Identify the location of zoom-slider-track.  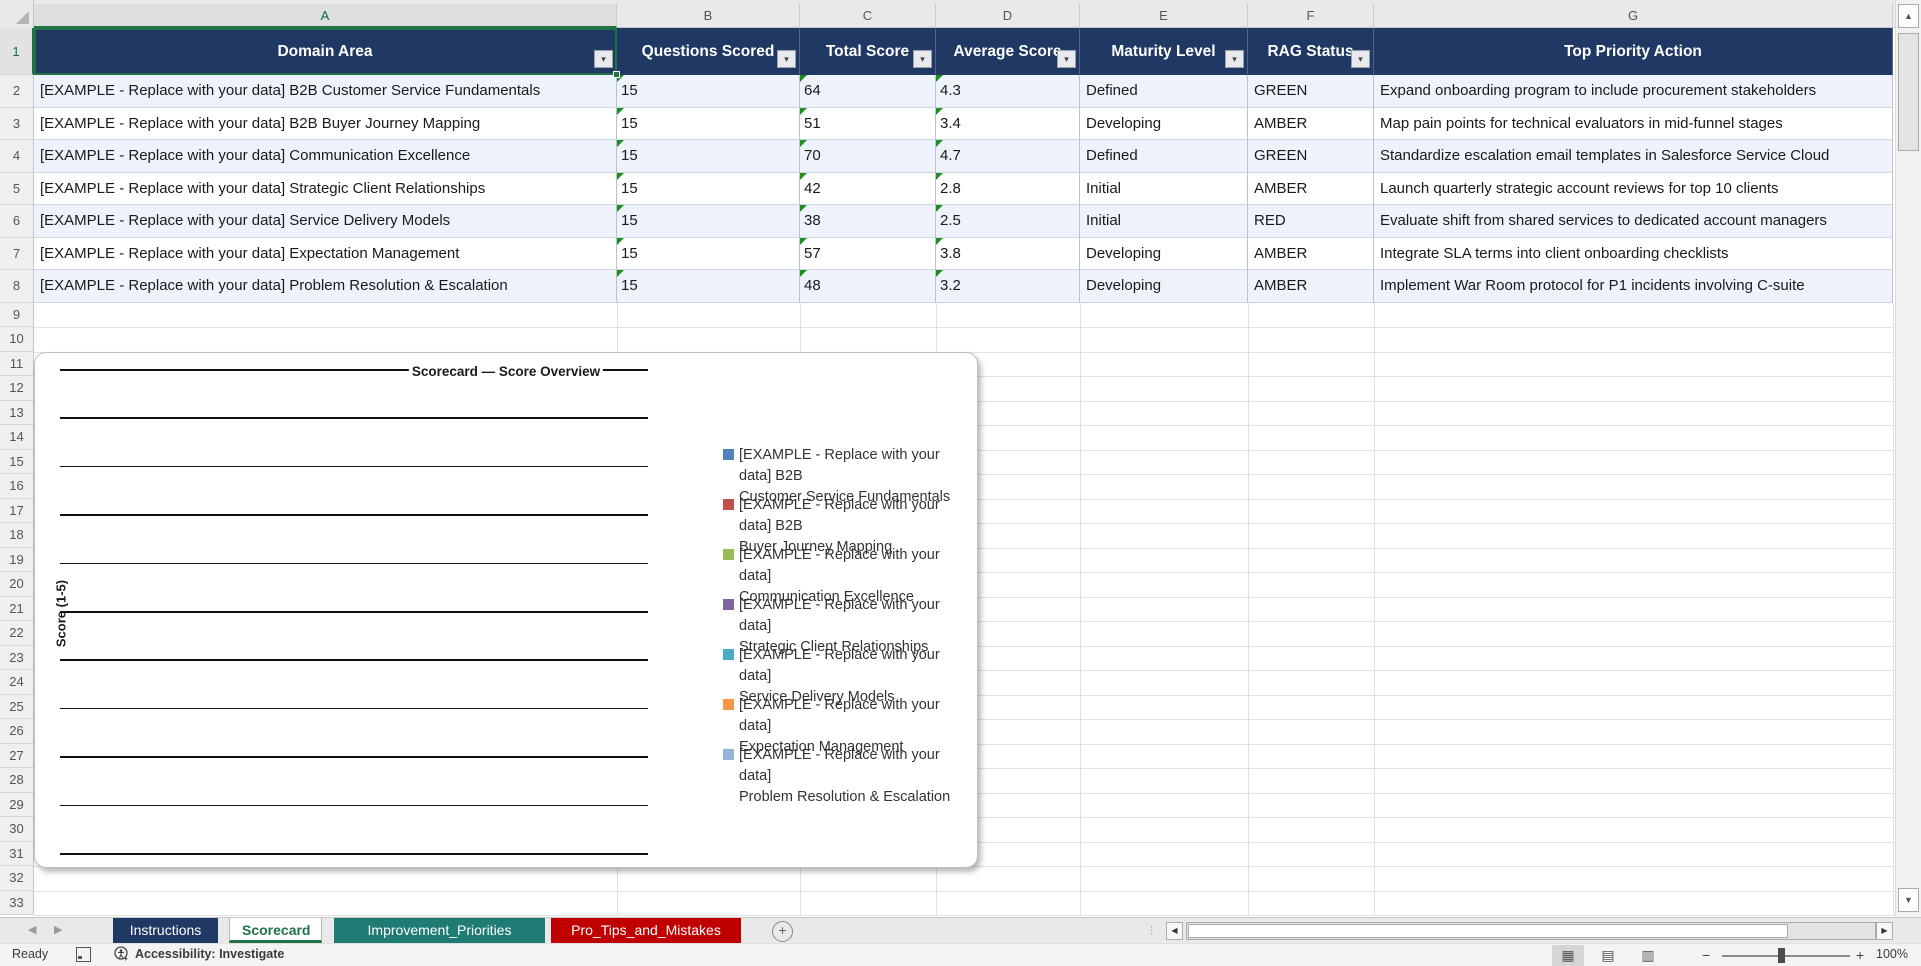
(1786, 956).